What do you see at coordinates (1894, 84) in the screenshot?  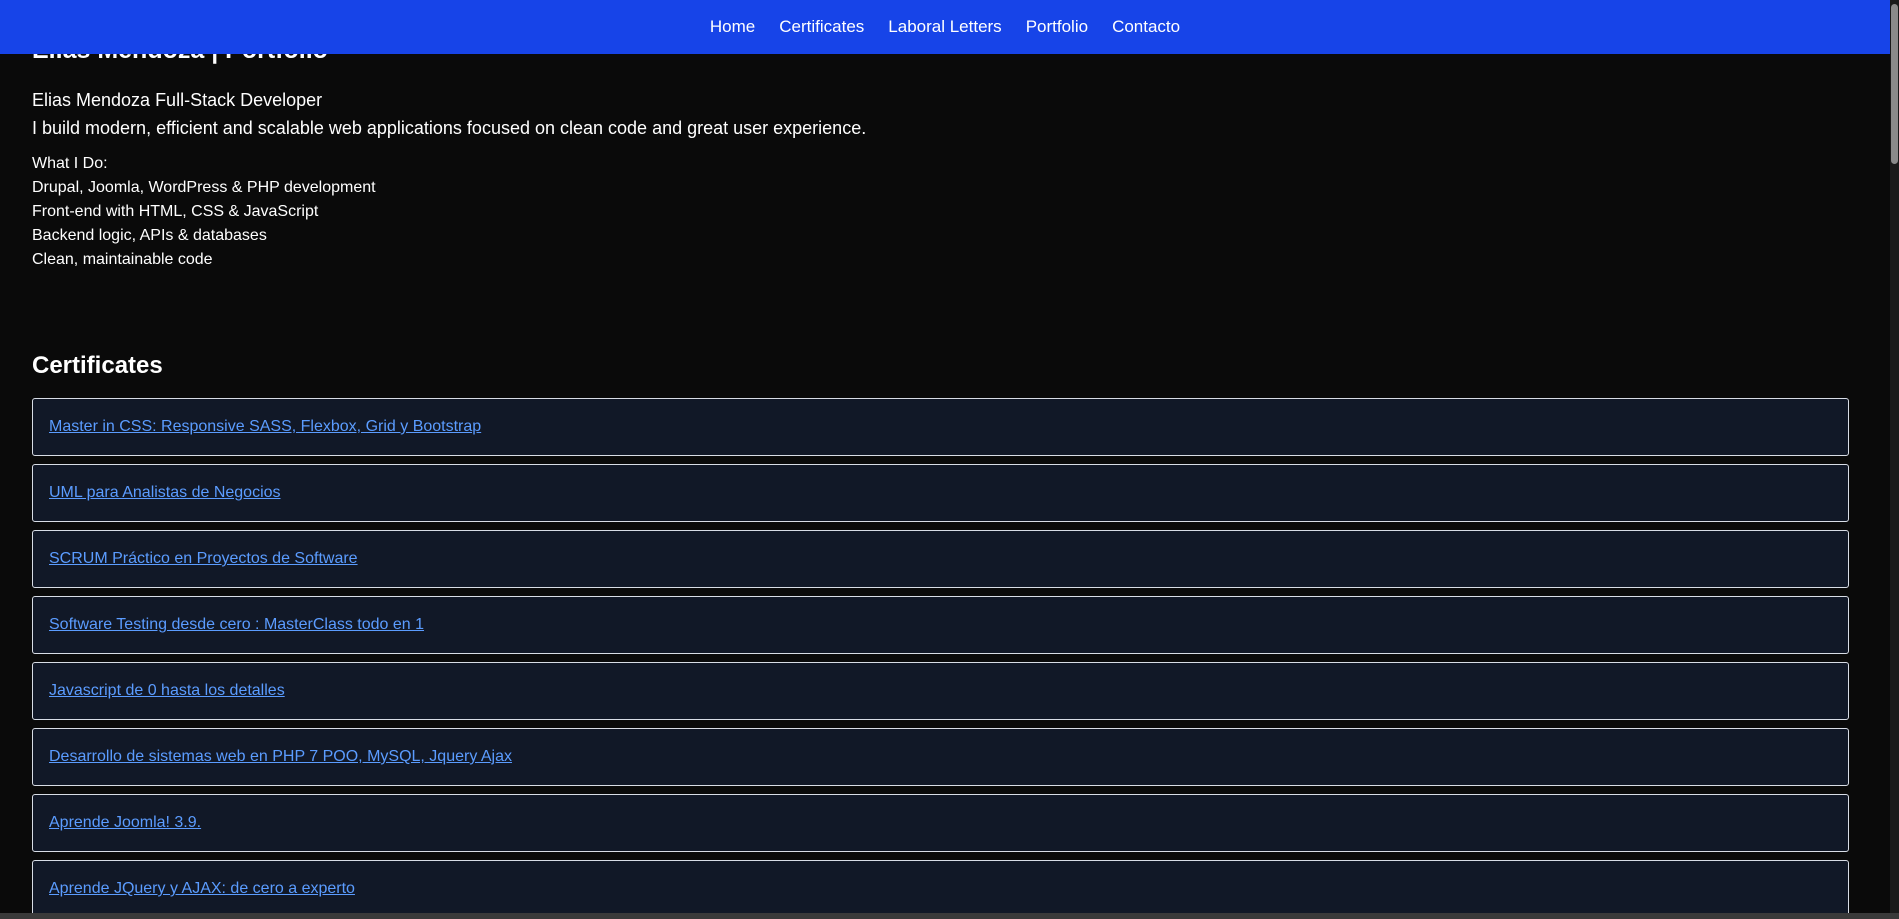 I see `scrollbar-thumb` at bounding box center [1894, 84].